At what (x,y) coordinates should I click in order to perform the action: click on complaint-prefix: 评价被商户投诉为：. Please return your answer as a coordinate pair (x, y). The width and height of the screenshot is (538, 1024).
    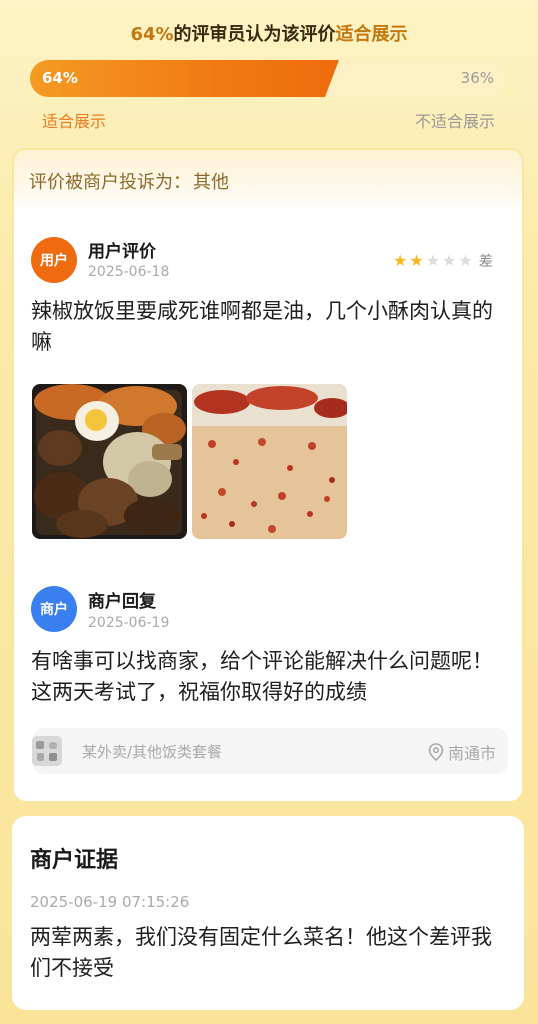
    Looking at the image, I should click on (110, 182).